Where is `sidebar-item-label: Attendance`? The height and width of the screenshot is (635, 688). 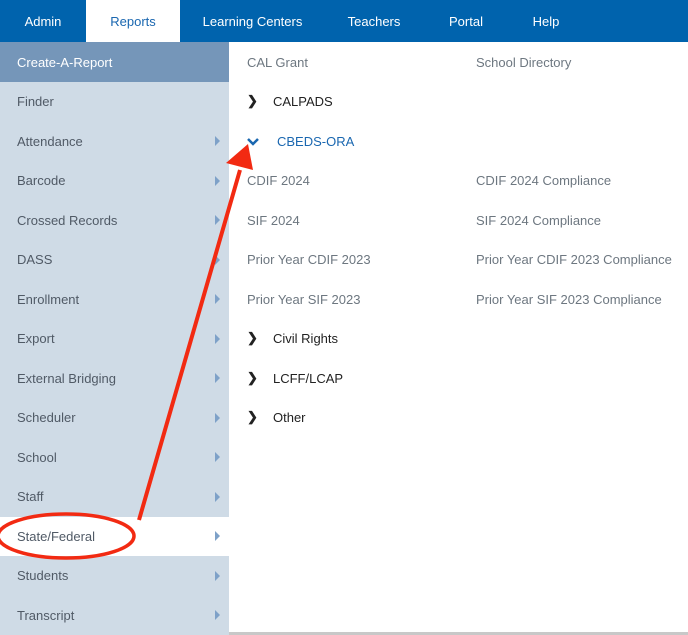 sidebar-item-label: Attendance is located at coordinates (50, 141).